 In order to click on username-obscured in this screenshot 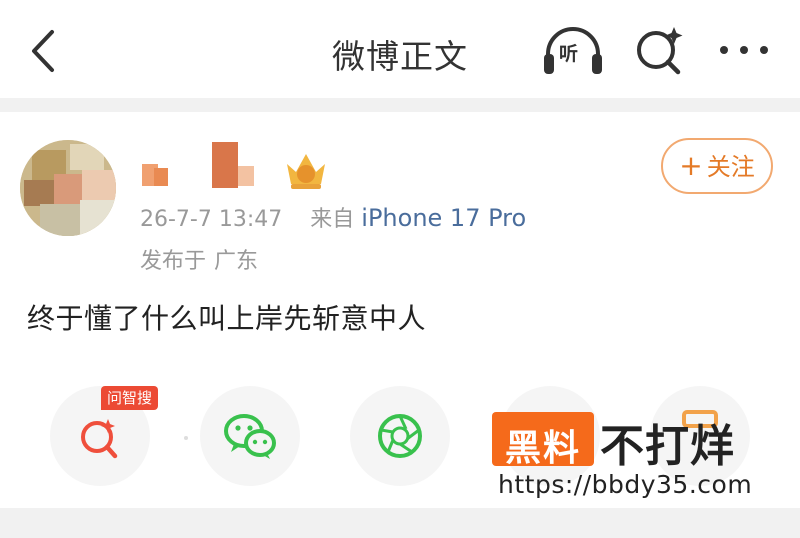, I will do `click(208, 168)`.